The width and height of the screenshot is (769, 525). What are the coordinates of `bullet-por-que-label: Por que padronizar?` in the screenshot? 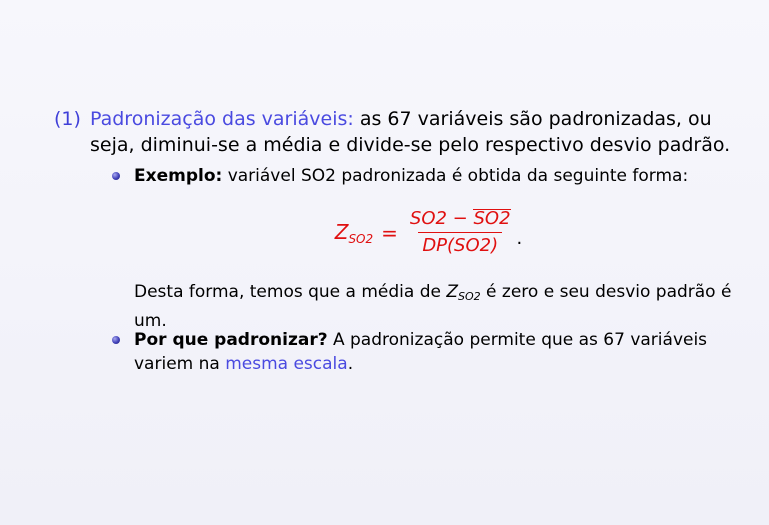 It's located at (231, 340).